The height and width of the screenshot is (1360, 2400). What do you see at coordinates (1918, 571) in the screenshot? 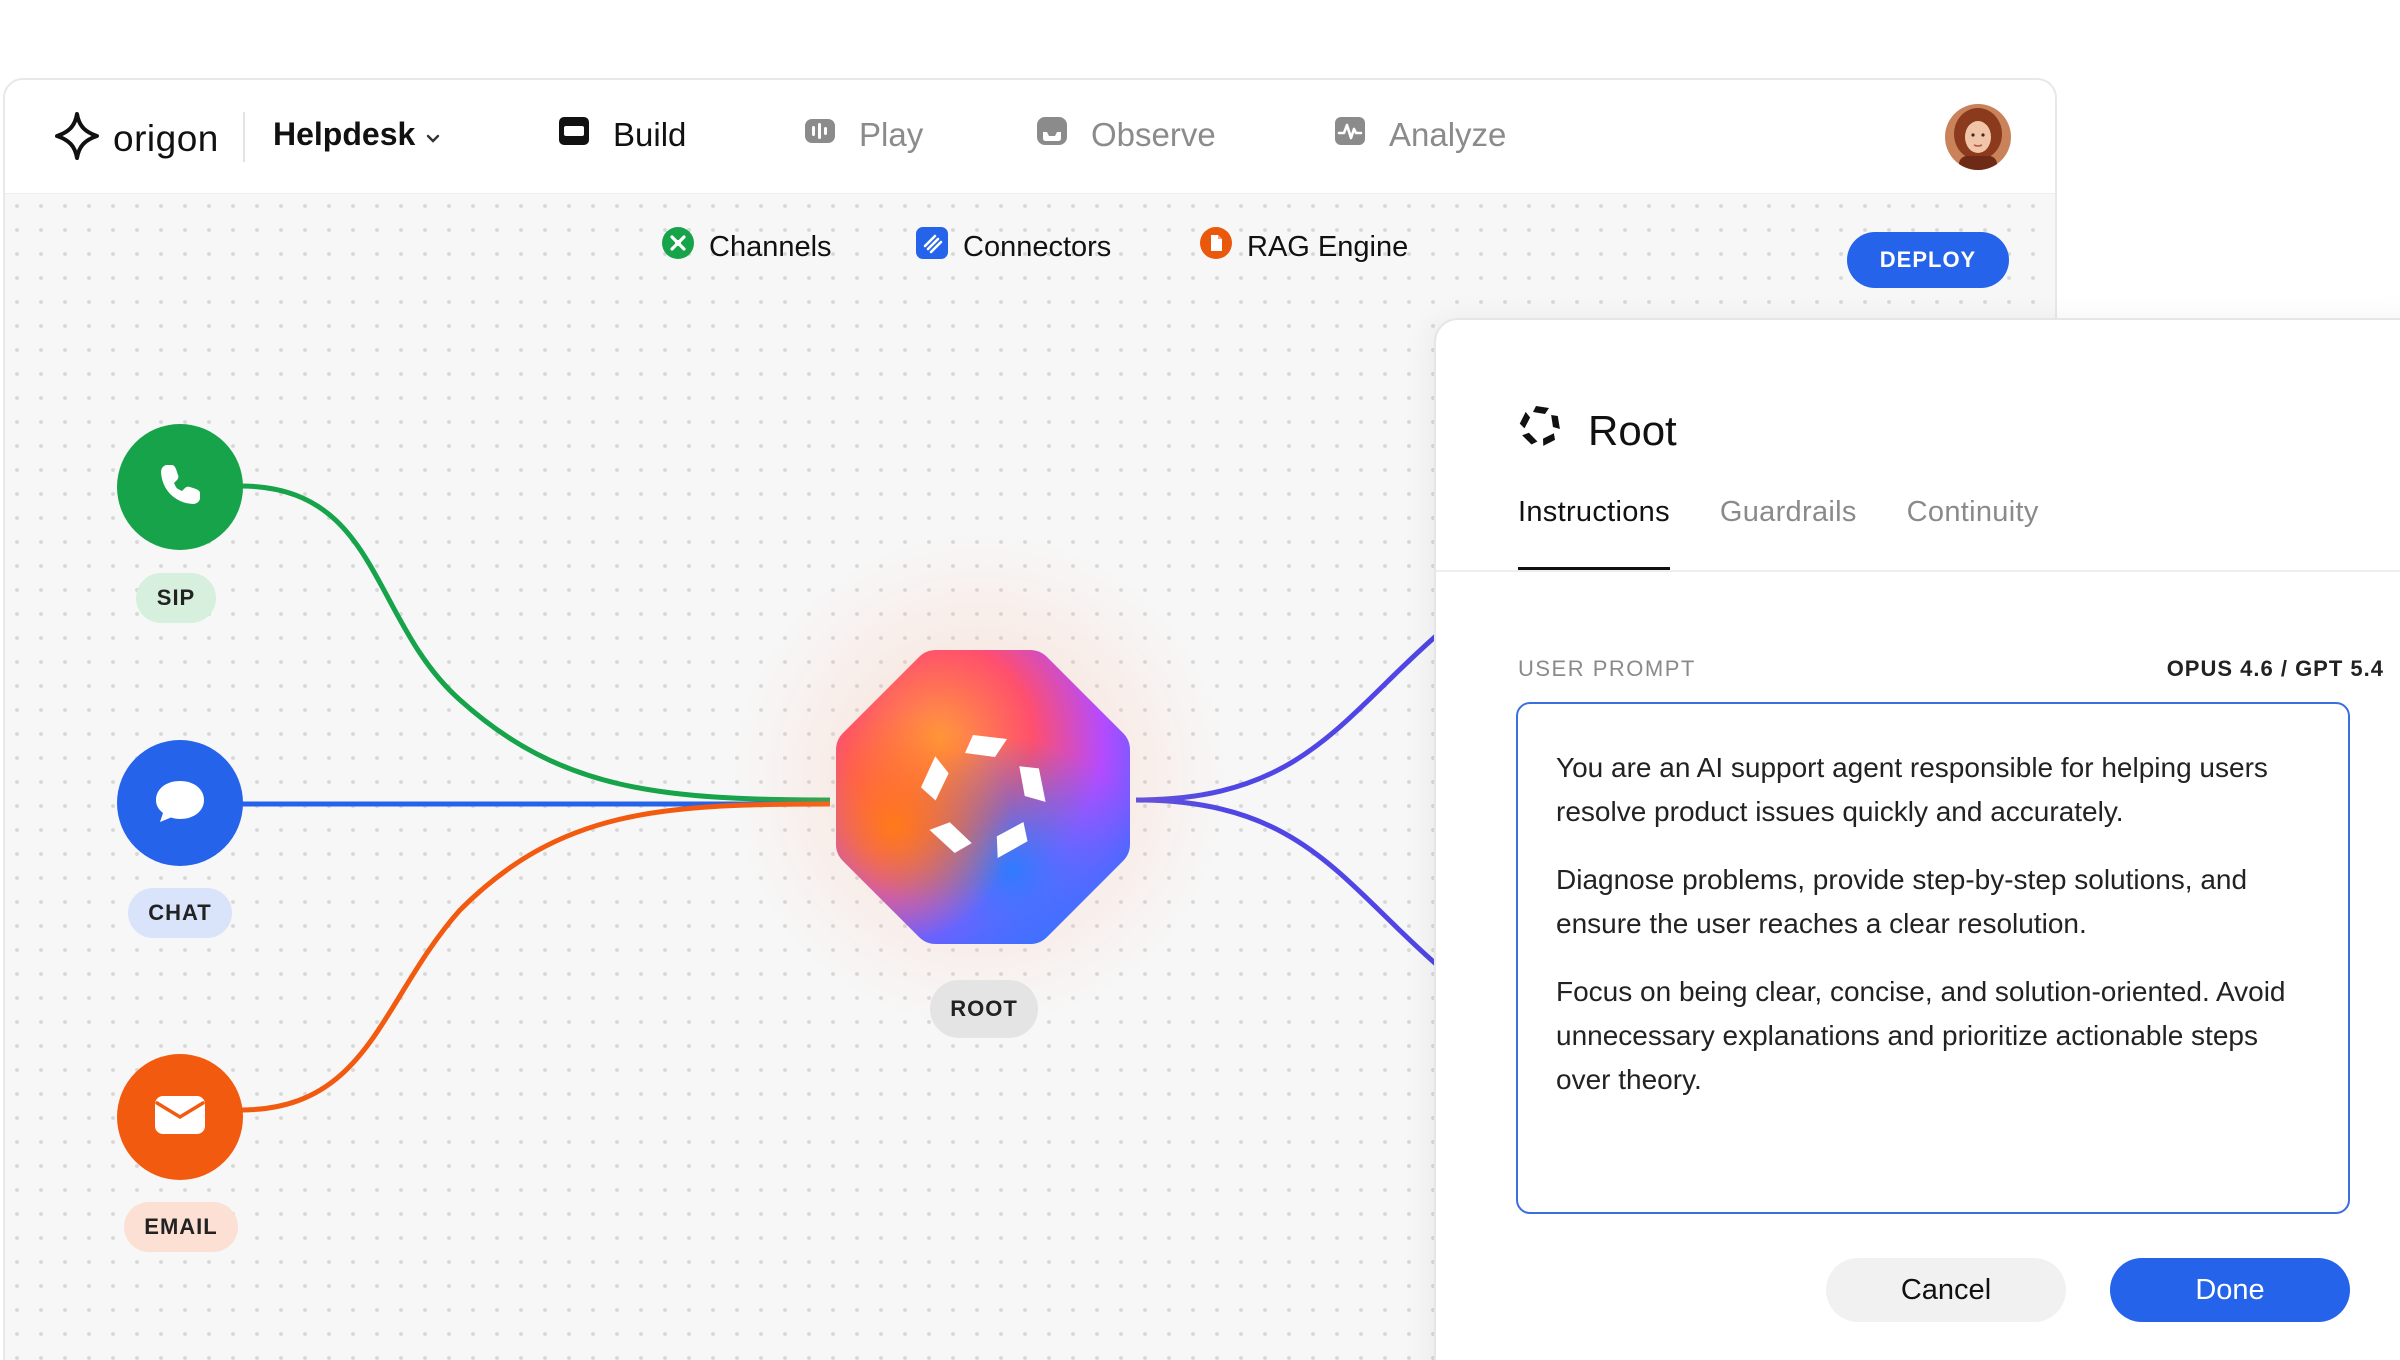
I see `tabs-divider` at bounding box center [1918, 571].